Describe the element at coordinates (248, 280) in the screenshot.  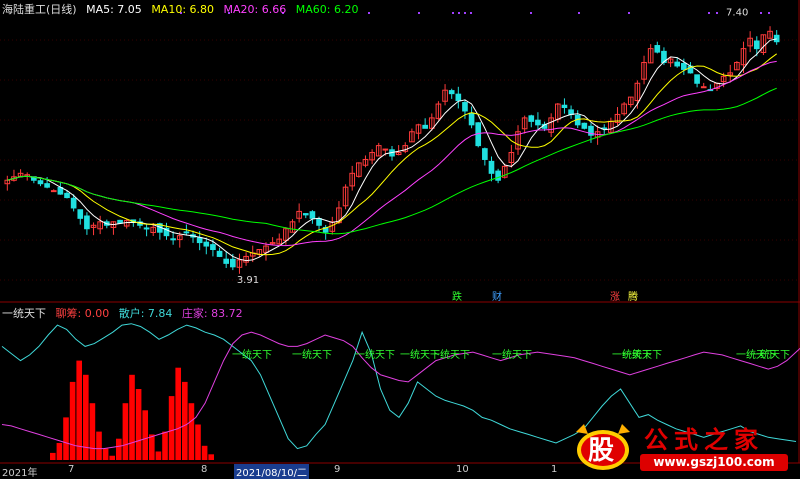
I see `low-price-label: 3.91` at that location.